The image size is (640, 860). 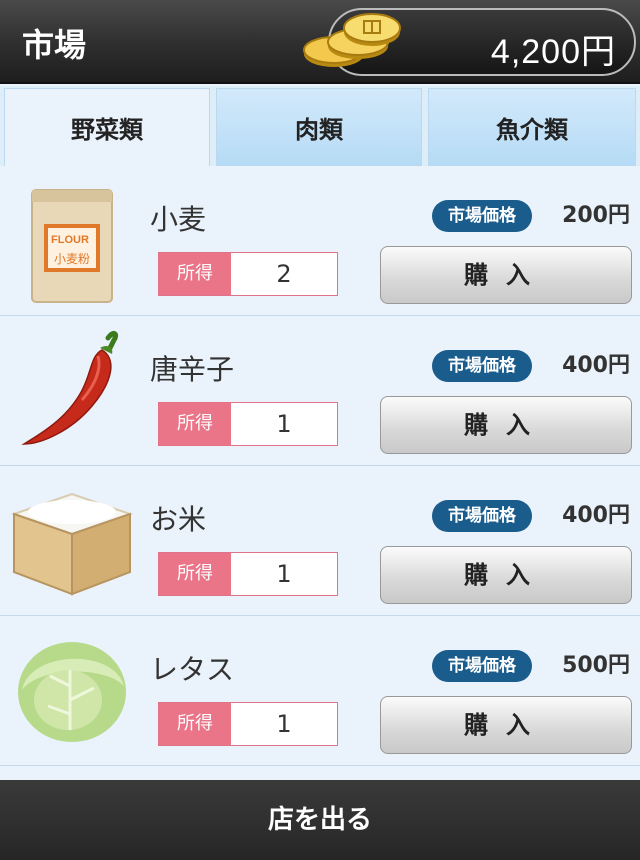 What do you see at coordinates (70, 388) in the screenshot?
I see `chili-pepper-icon` at bounding box center [70, 388].